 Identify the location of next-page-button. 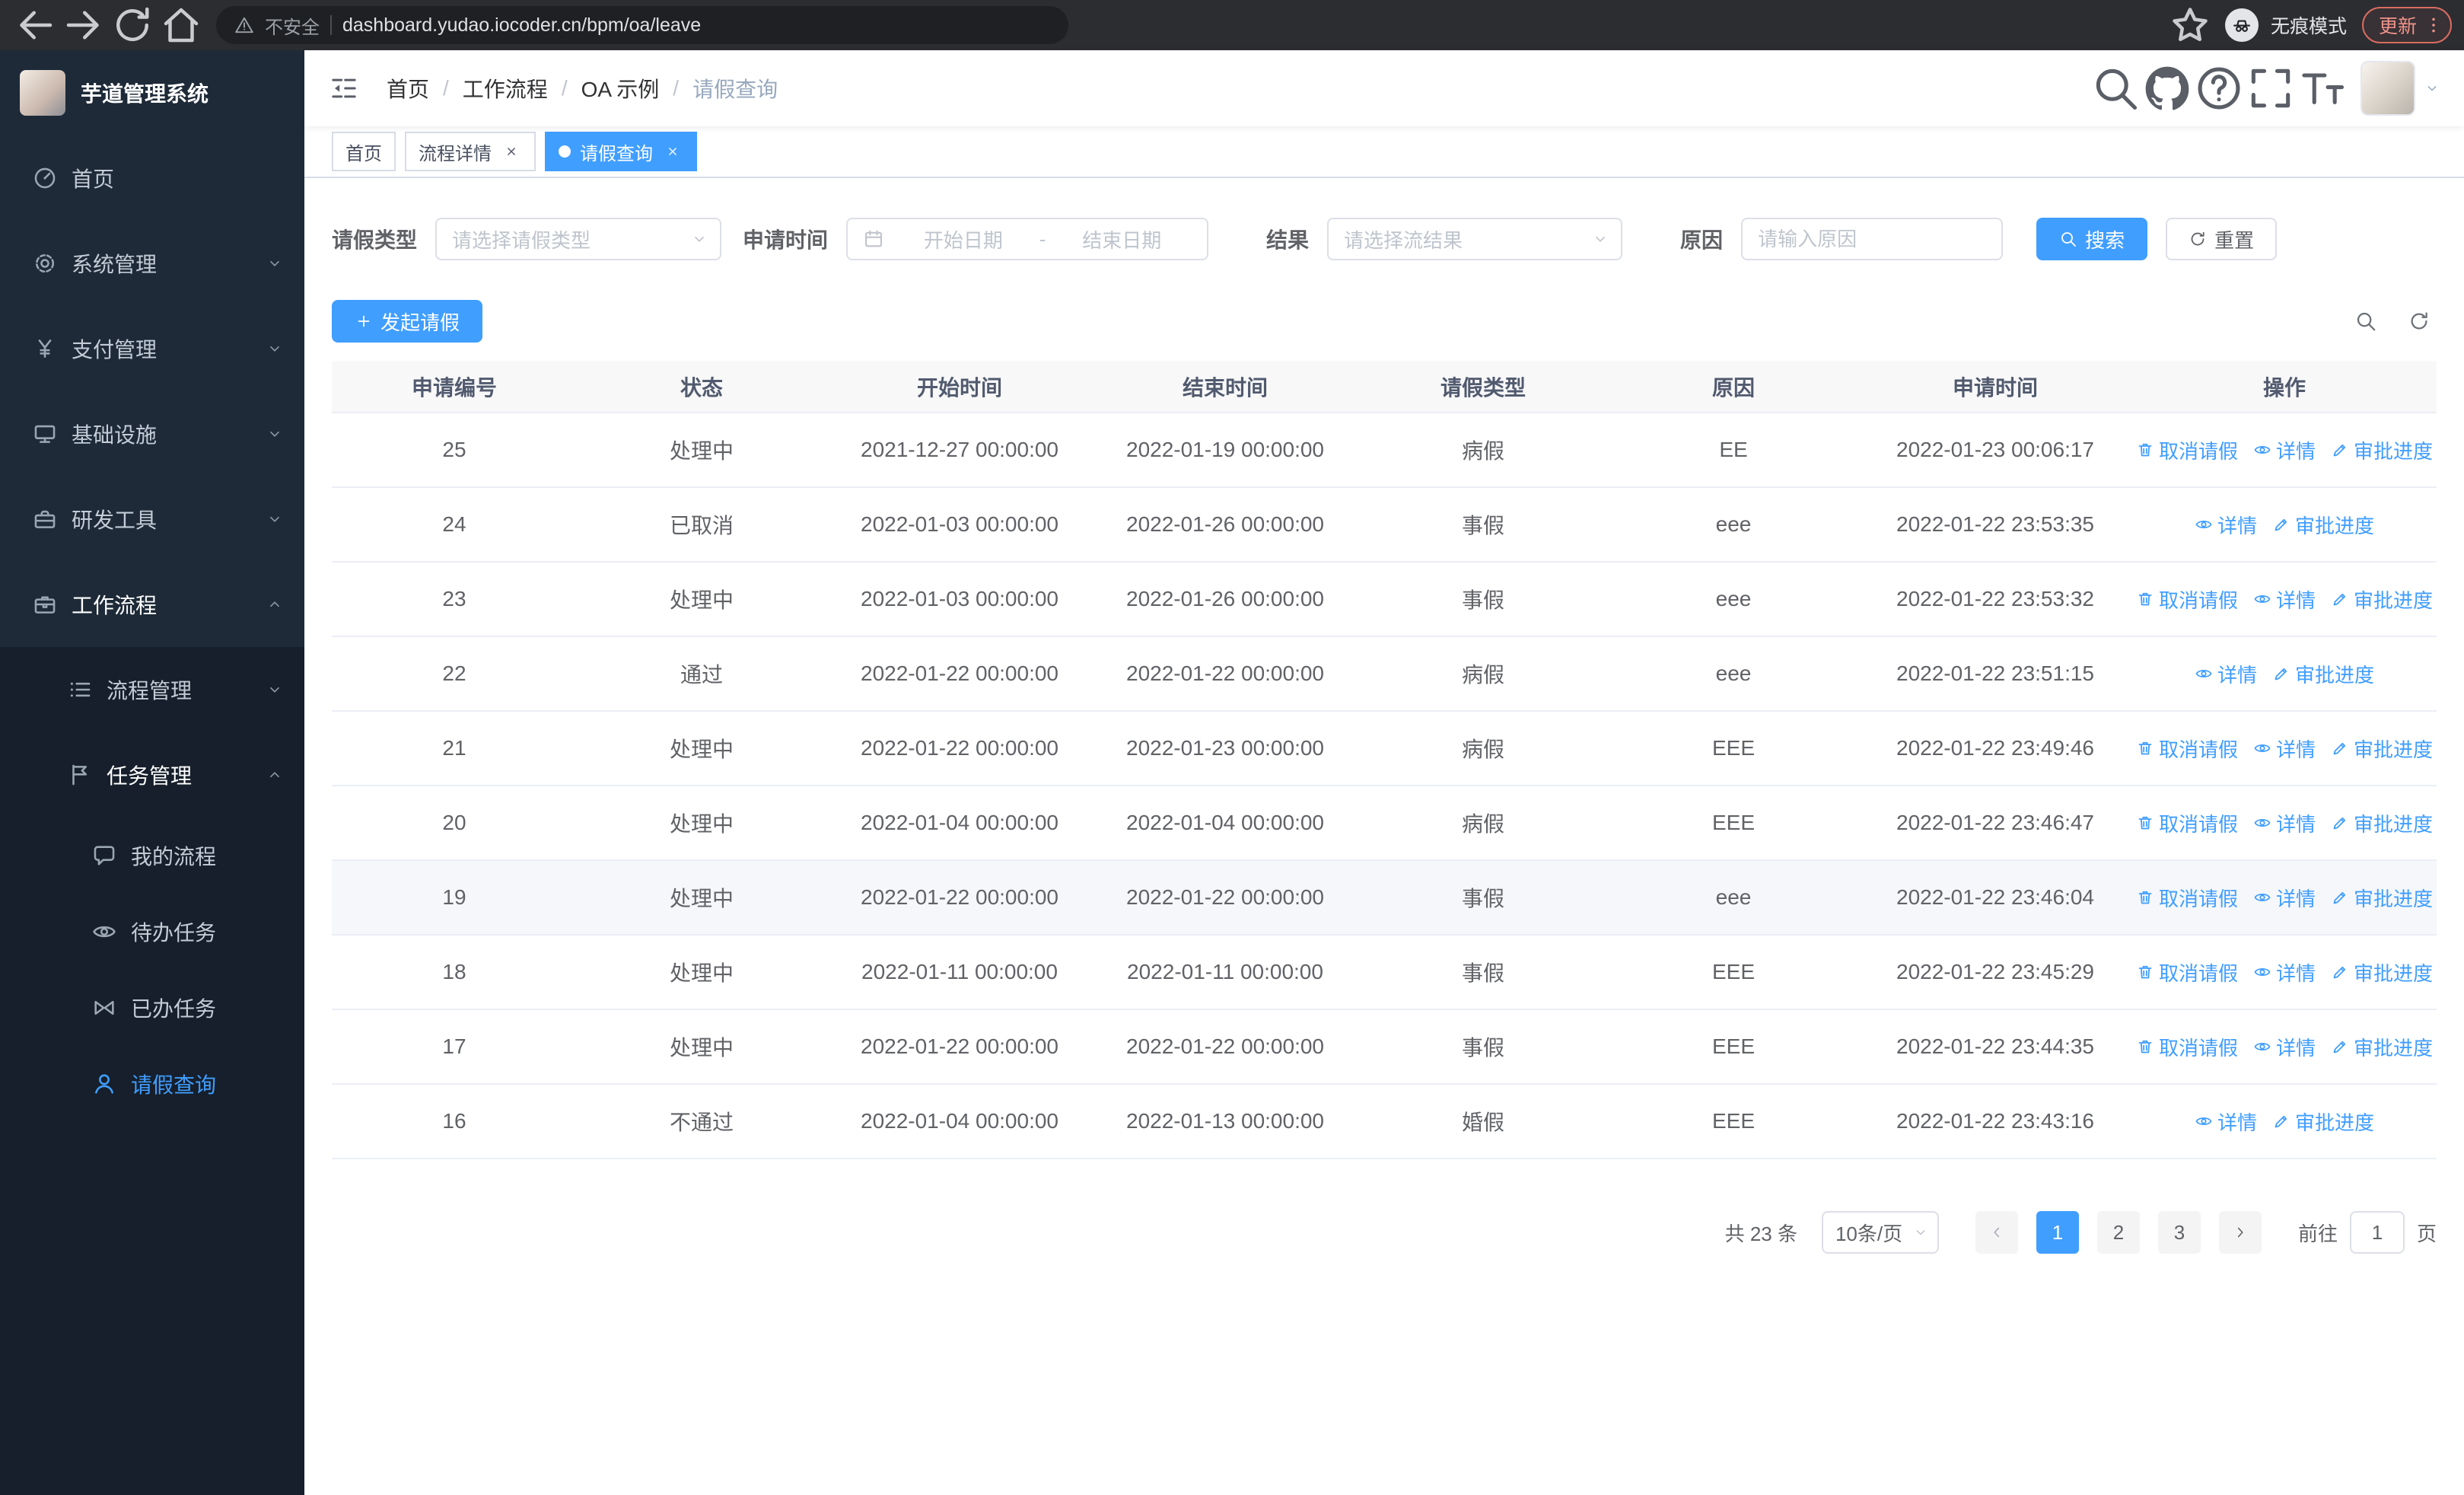
(2240, 1233).